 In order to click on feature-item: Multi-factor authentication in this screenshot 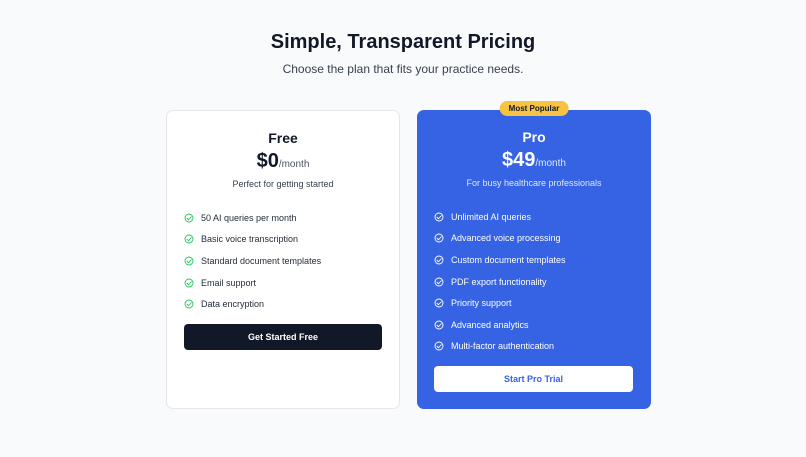, I will do `click(500, 347)`.